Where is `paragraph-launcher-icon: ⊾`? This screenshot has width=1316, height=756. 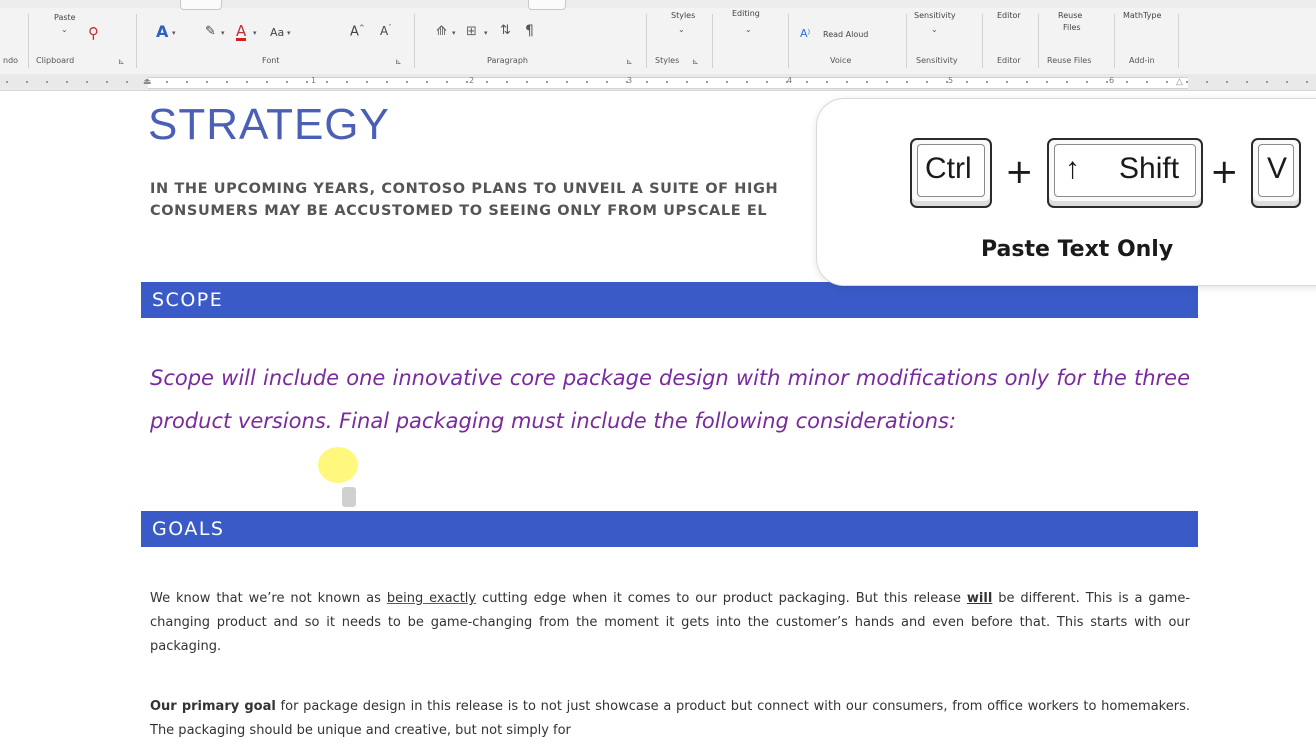
paragraph-launcher-icon: ⊾ is located at coordinates (629, 61).